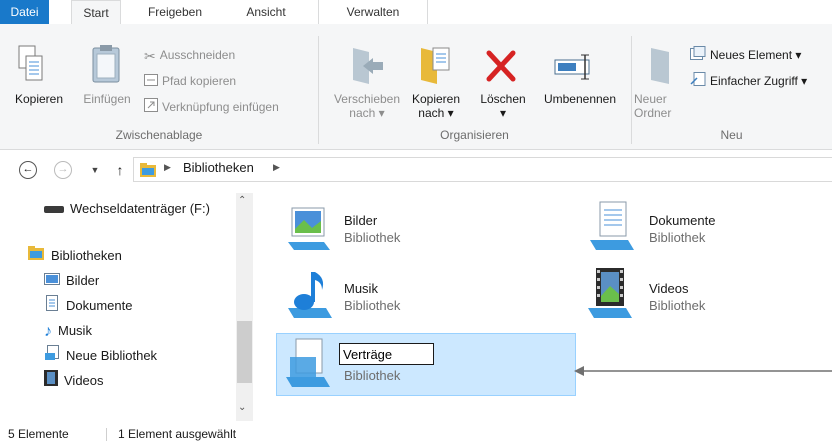  Describe the element at coordinates (361, 288) in the screenshot. I see `library-name: Musik` at that location.